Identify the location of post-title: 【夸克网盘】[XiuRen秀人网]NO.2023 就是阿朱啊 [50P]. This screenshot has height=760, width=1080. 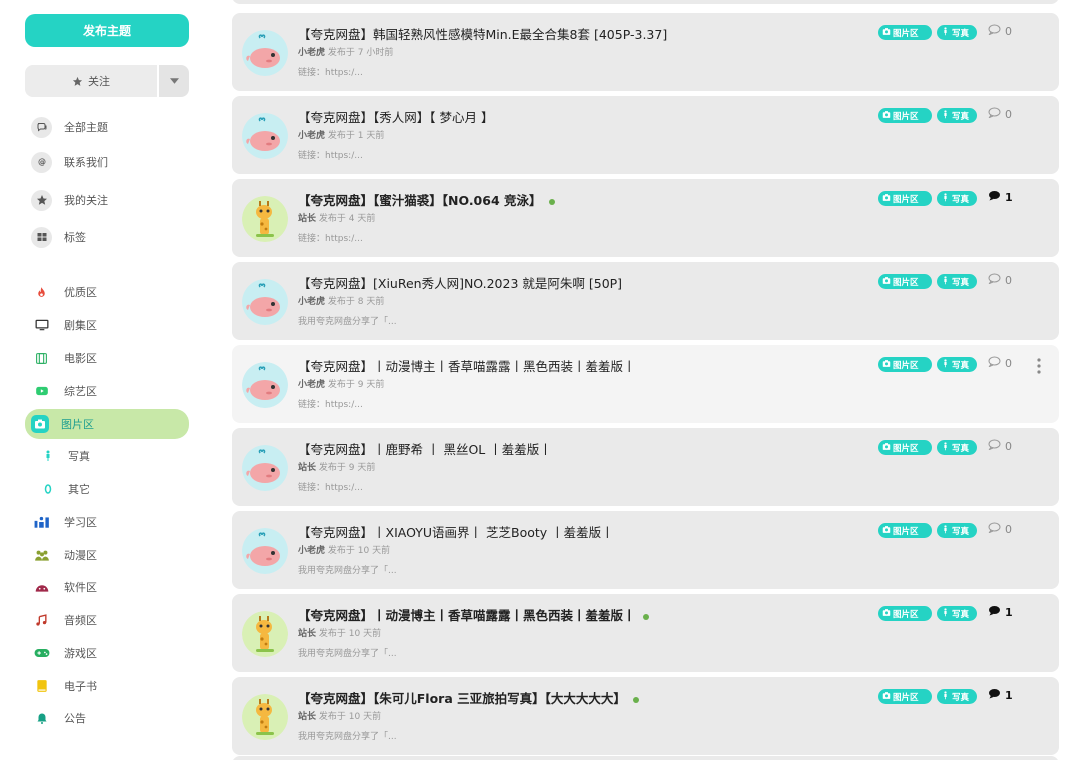
(460, 282).